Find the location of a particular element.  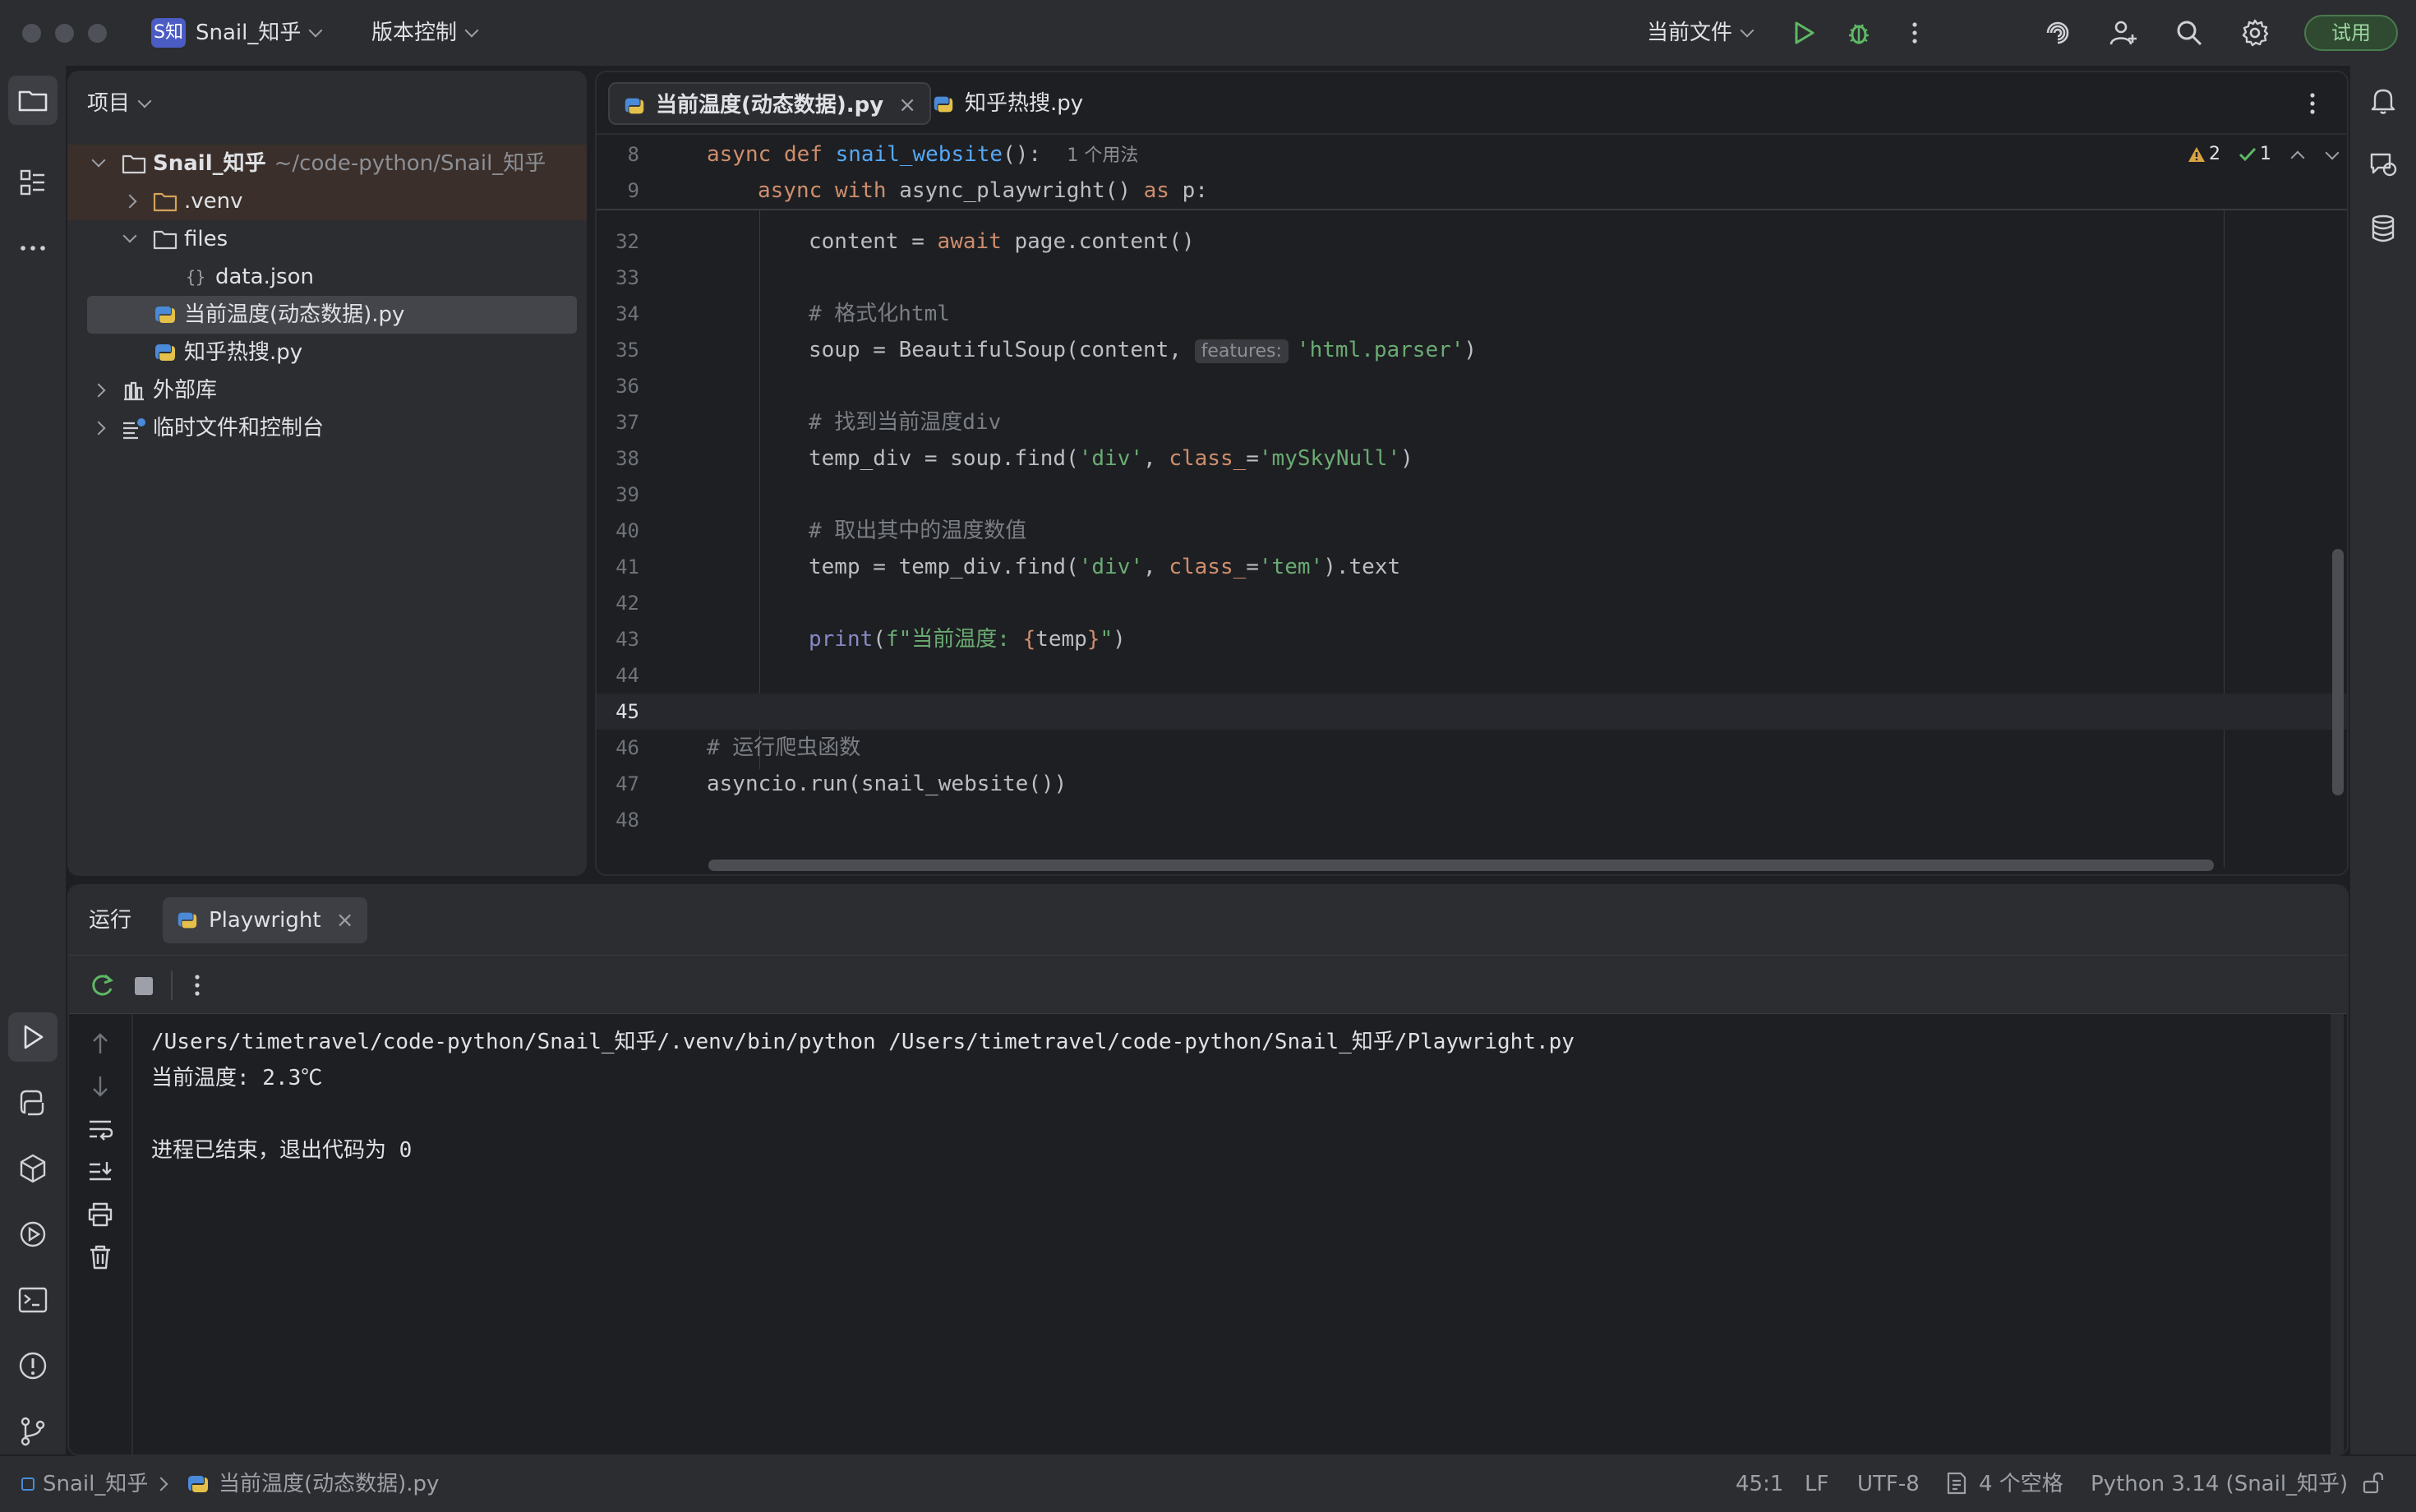

debug-icon is located at coordinates (1859, 32).